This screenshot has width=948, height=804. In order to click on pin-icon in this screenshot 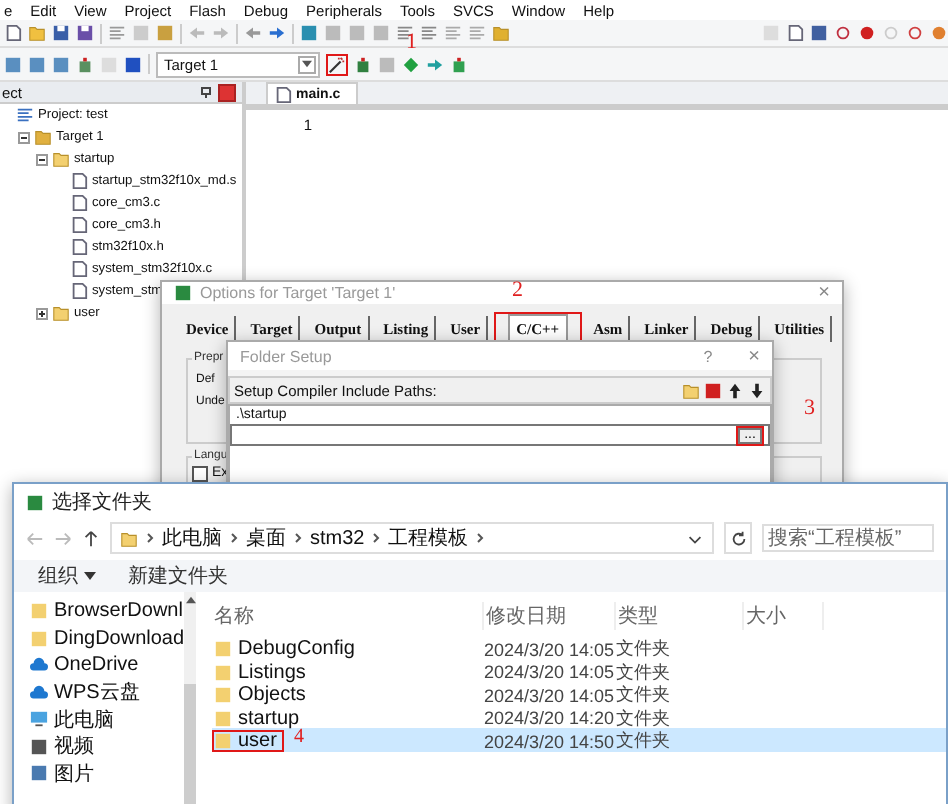, I will do `click(206, 92)`.